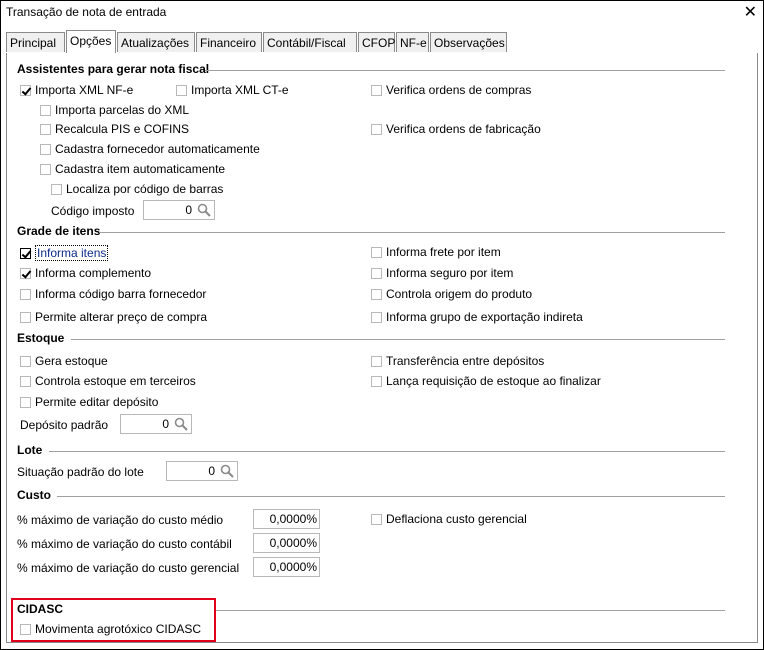 The width and height of the screenshot is (764, 650). Describe the element at coordinates (34, 495) in the screenshot. I see `section-title-custo: Custo` at that location.